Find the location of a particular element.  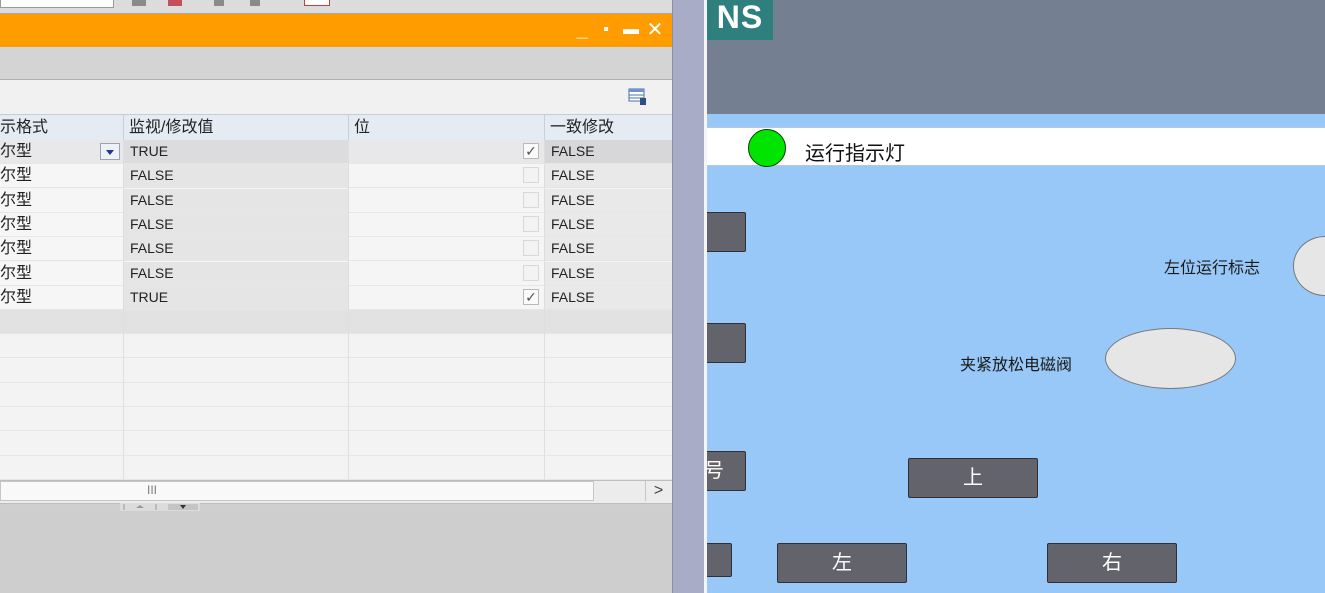

scroll-right-button: > is located at coordinates (658, 491).